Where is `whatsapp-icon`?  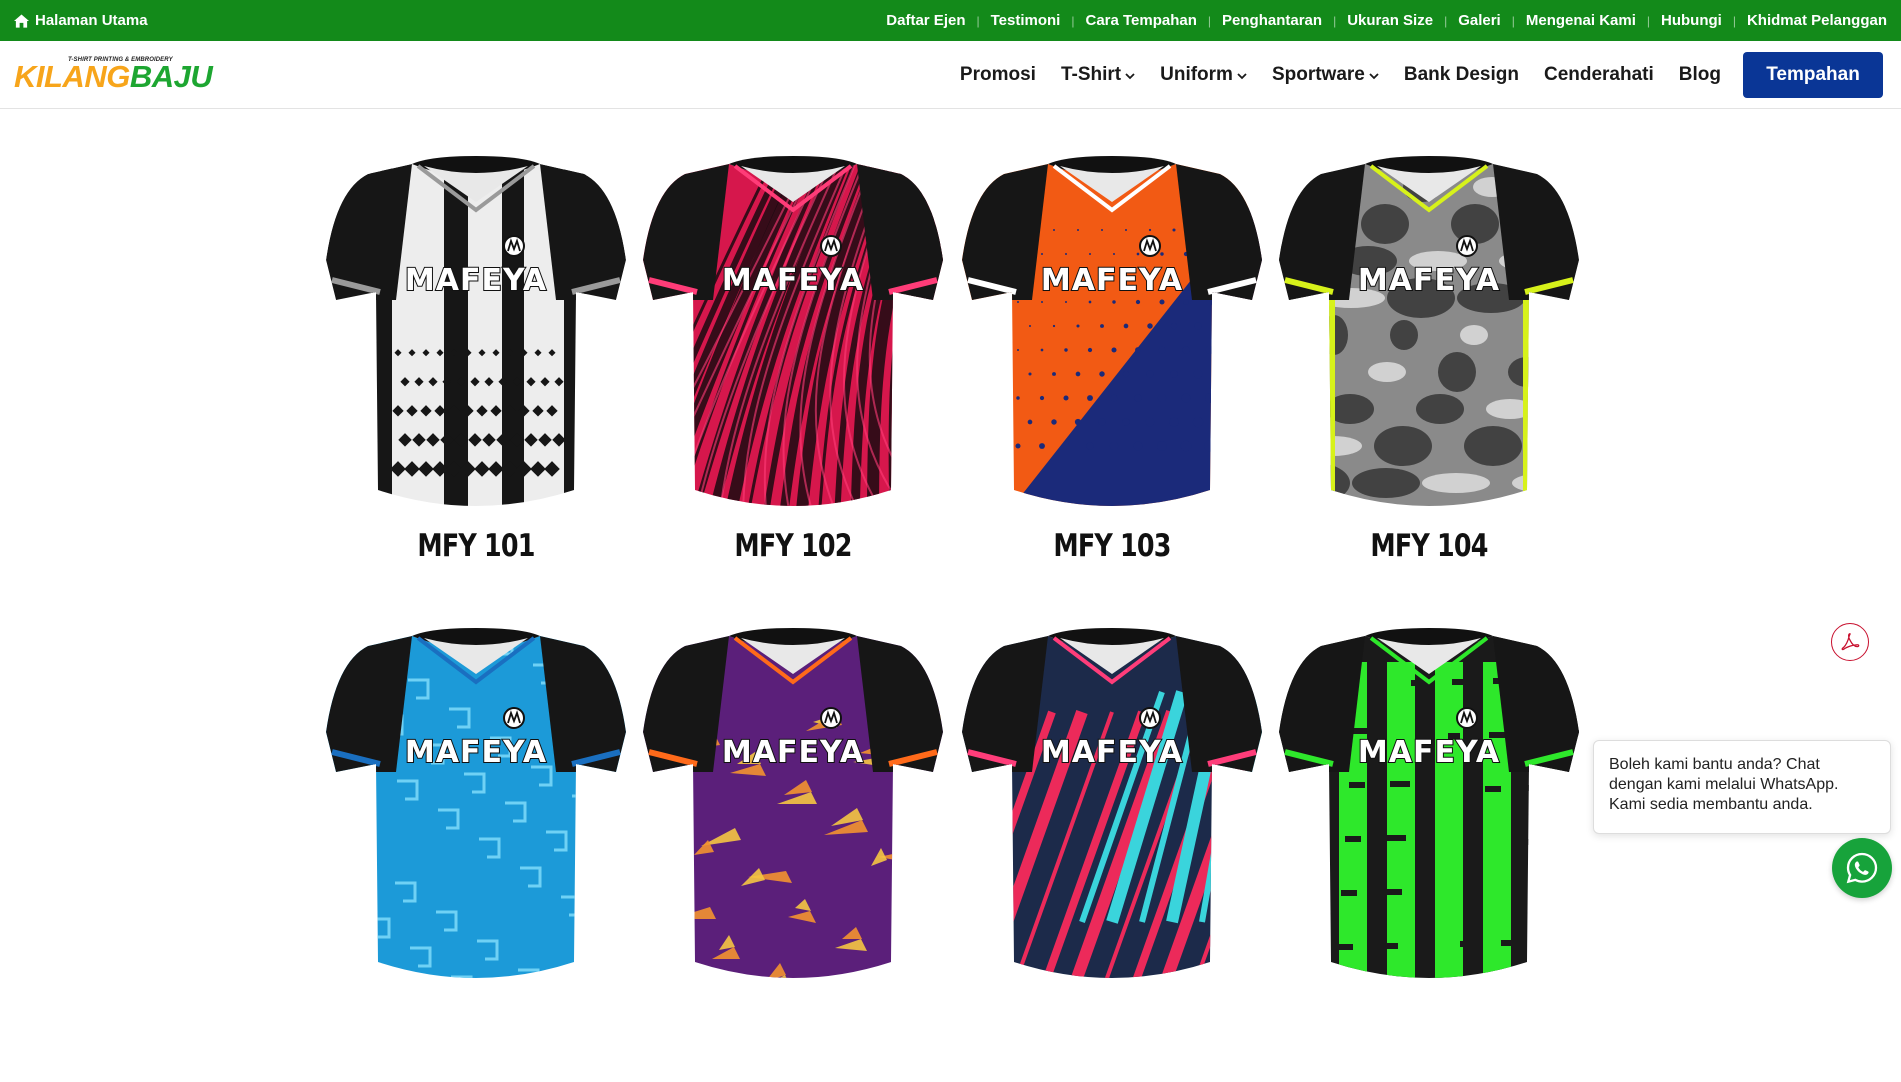
whatsapp-icon is located at coordinates (1862, 868).